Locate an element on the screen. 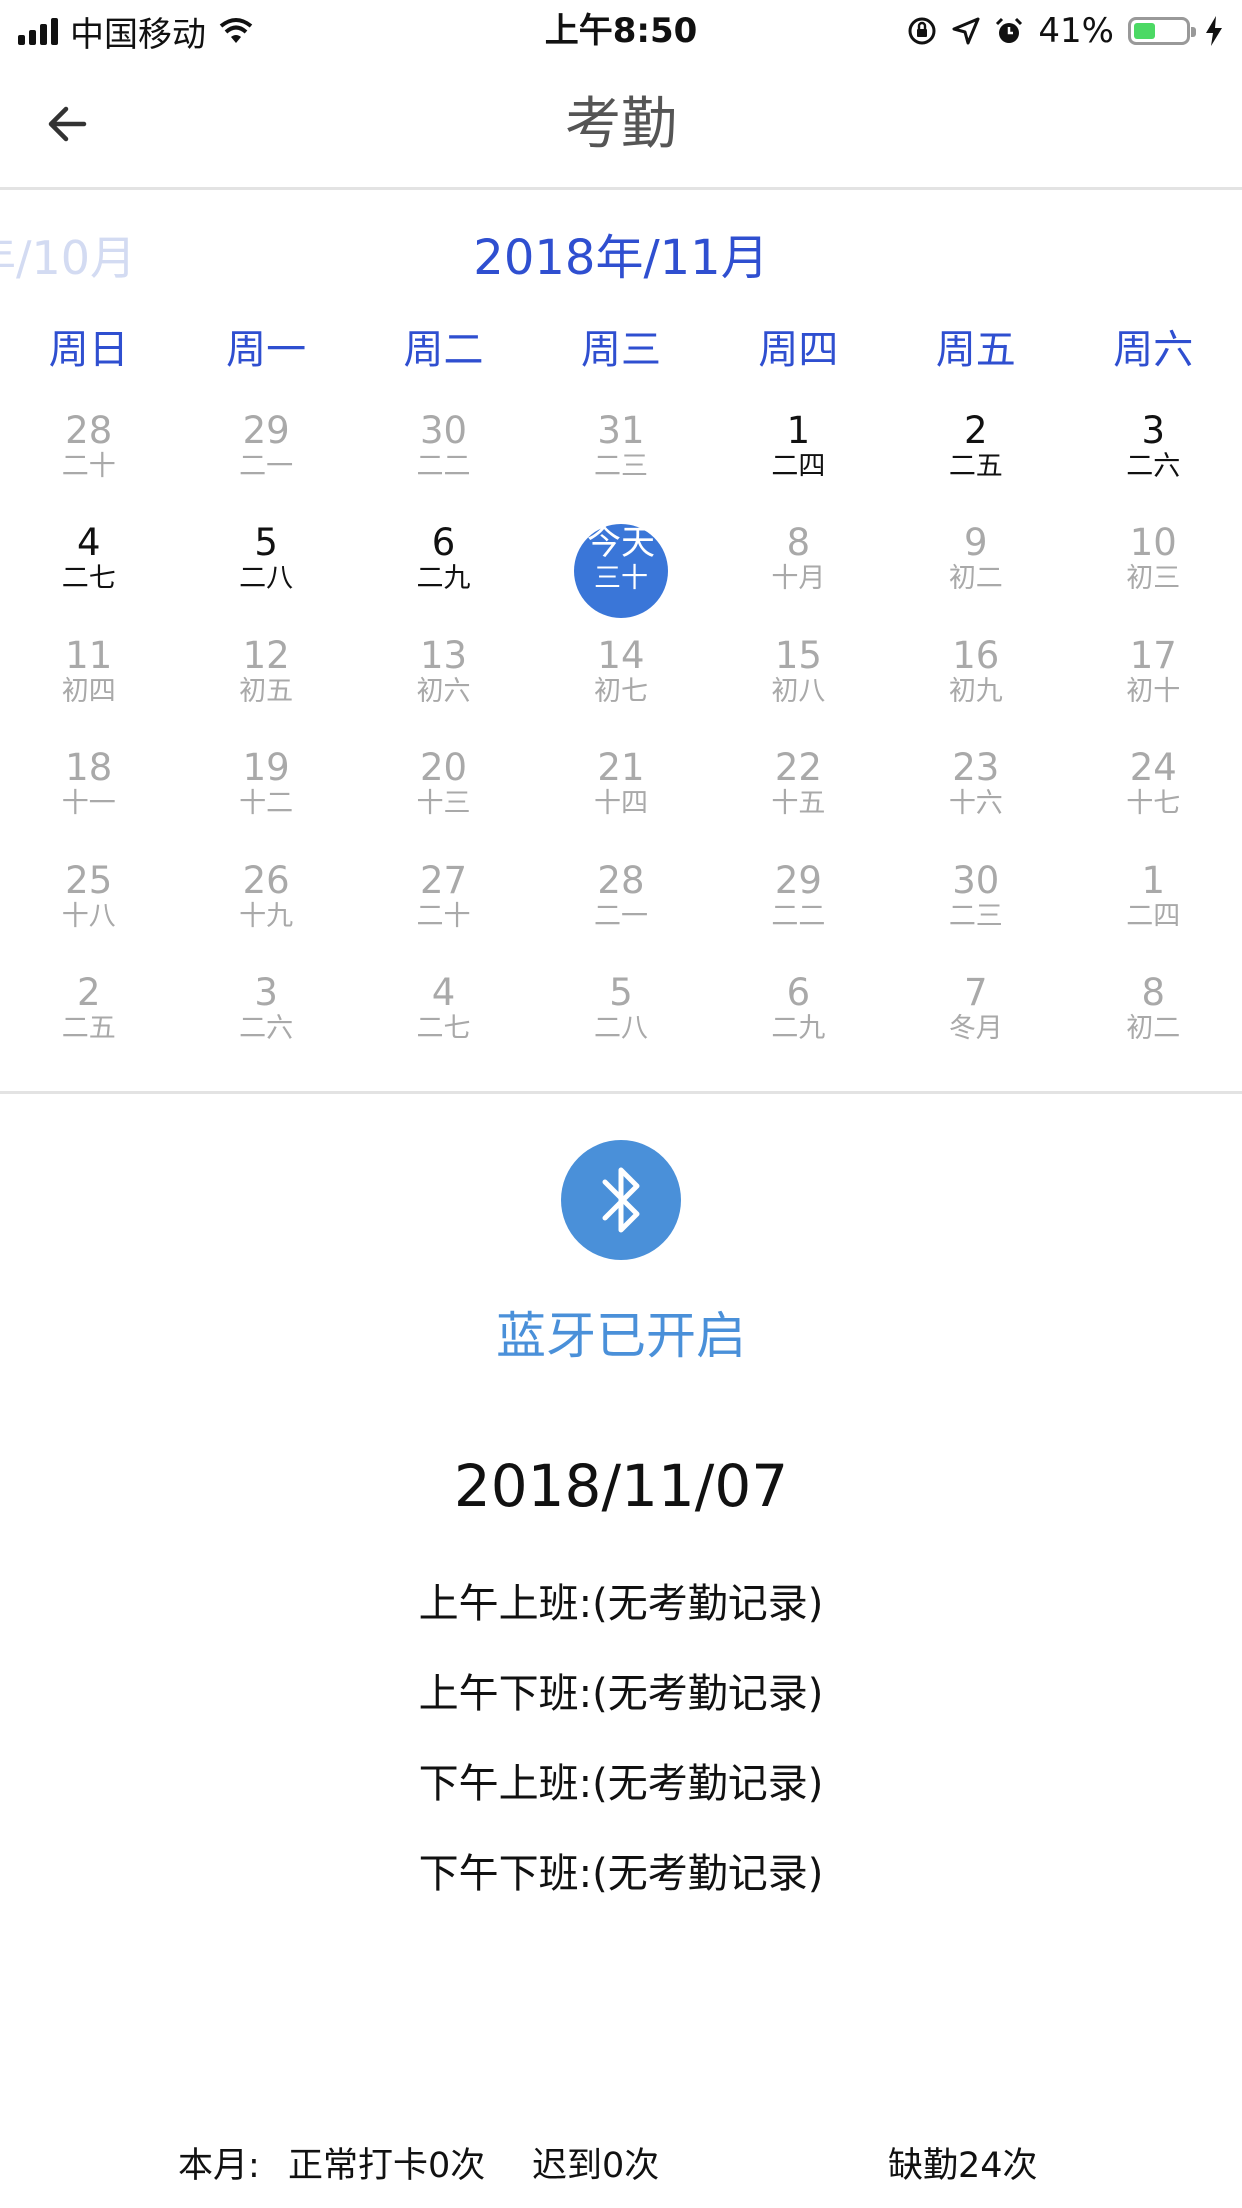  day-number: 6 is located at coordinates (798, 992).